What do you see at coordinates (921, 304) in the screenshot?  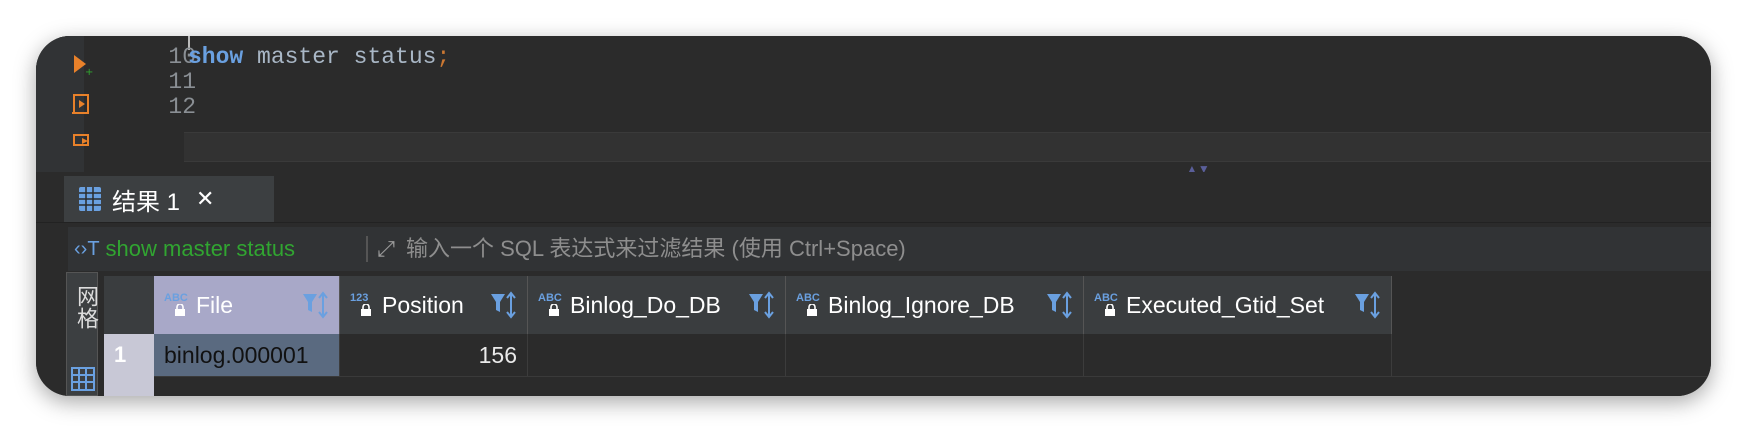 I see `column-header-label: Binlog_Ignore_DB` at bounding box center [921, 304].